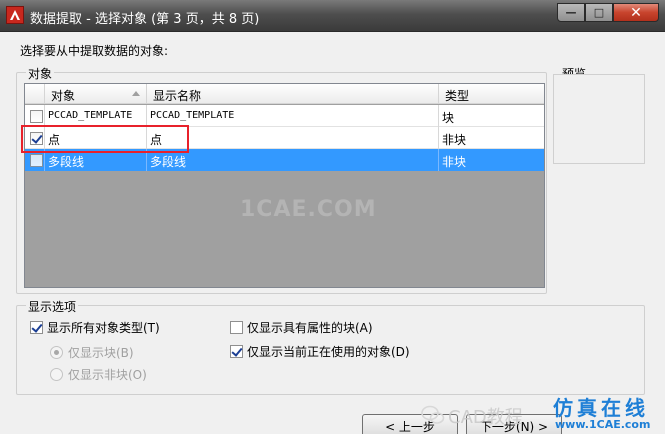  I want to click on row-checkbox-cell, so click(35, 116).